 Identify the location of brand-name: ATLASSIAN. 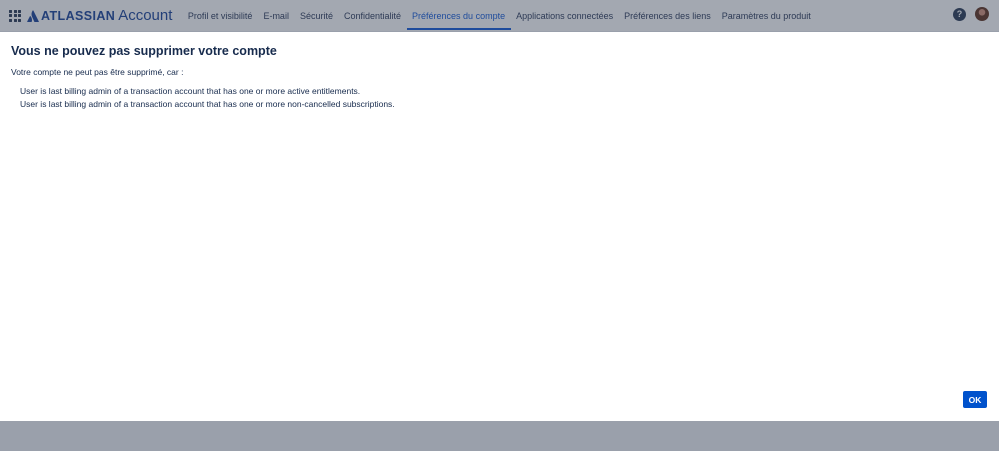
(78, 15).